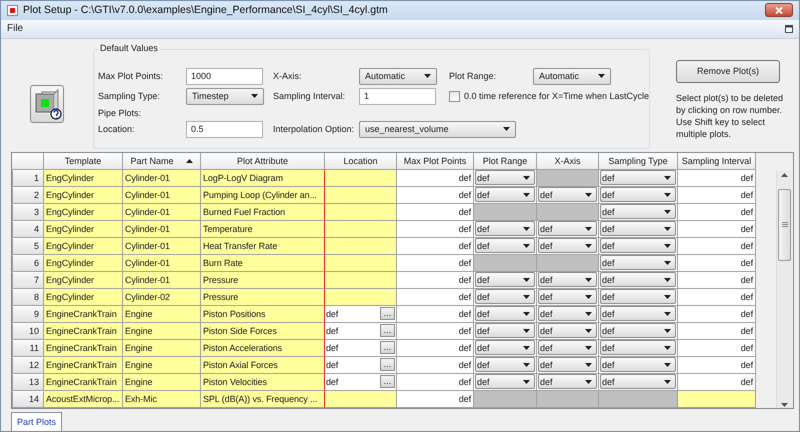 This screenshot has width=800, height=432. I want to click on row-header: 5, so click(28, 246).